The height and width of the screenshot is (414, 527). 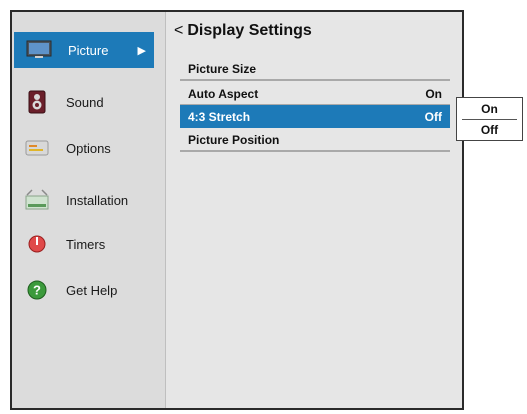 I want to click on menu-row-value: Off, so click(x=433, y=116).